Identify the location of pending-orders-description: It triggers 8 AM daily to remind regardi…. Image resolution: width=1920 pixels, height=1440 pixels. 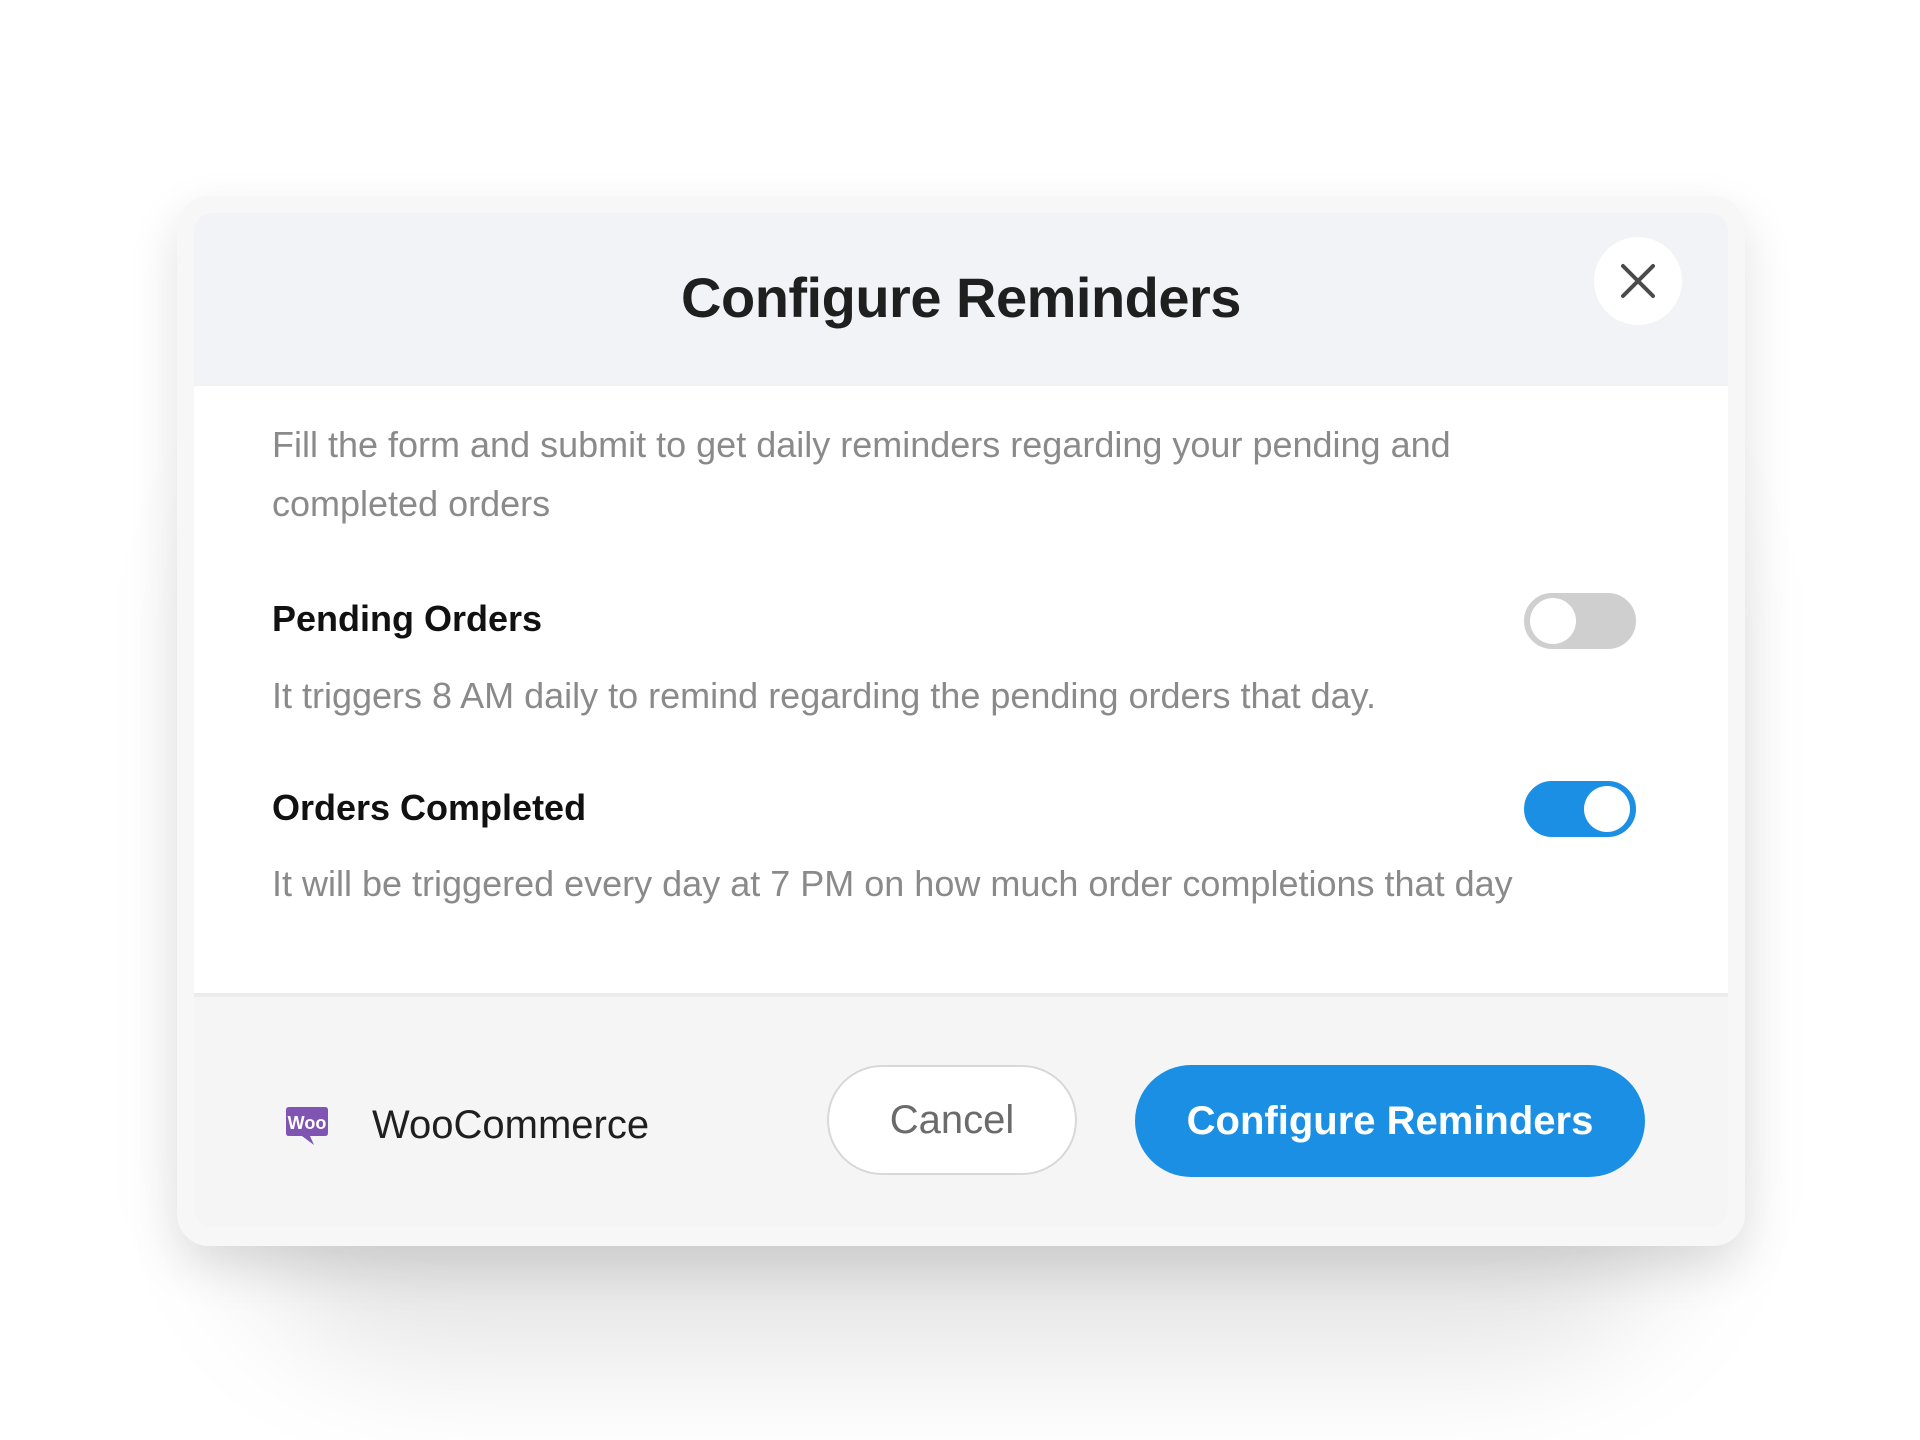
(824, 695).